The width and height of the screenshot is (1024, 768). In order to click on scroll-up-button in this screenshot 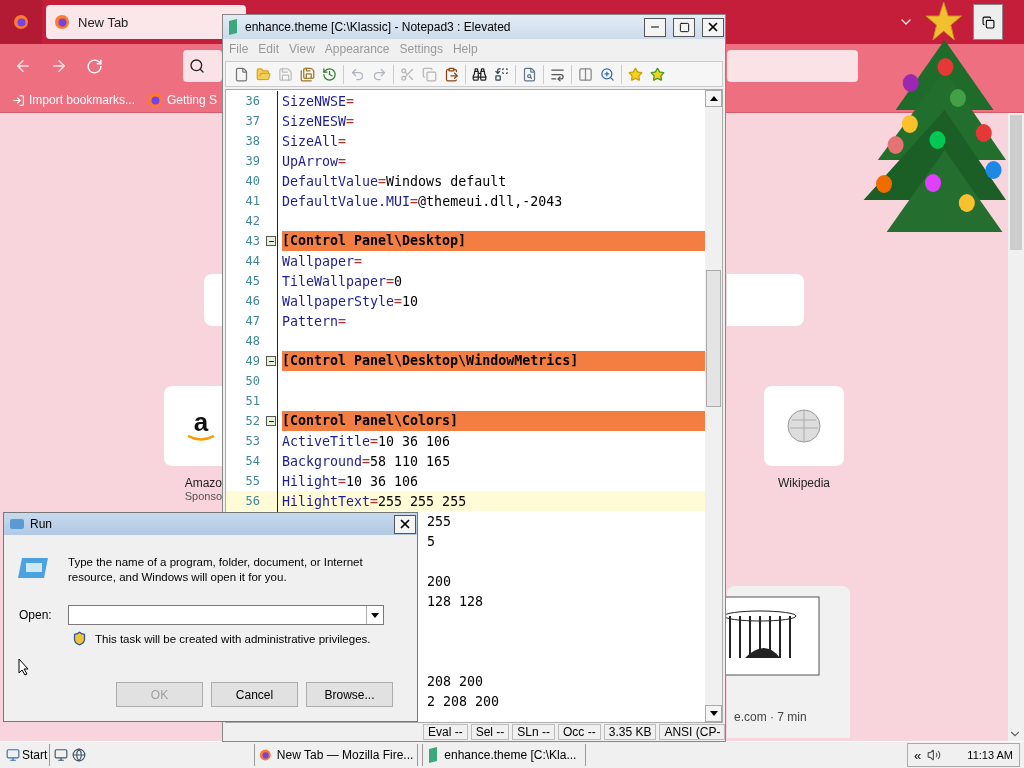, I will do `click(713, 98)`.